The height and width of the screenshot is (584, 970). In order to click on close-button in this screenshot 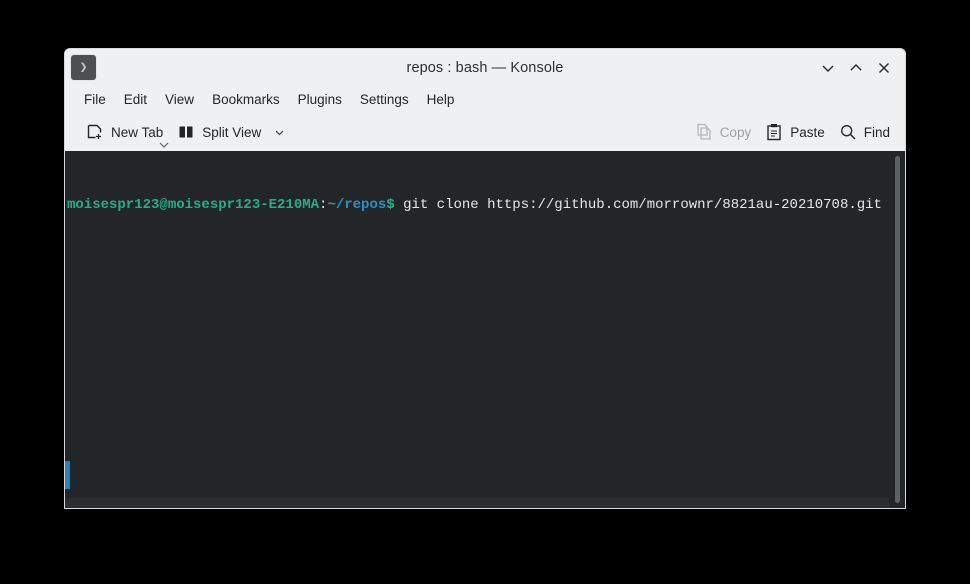, I will do `click(884, 68)`.